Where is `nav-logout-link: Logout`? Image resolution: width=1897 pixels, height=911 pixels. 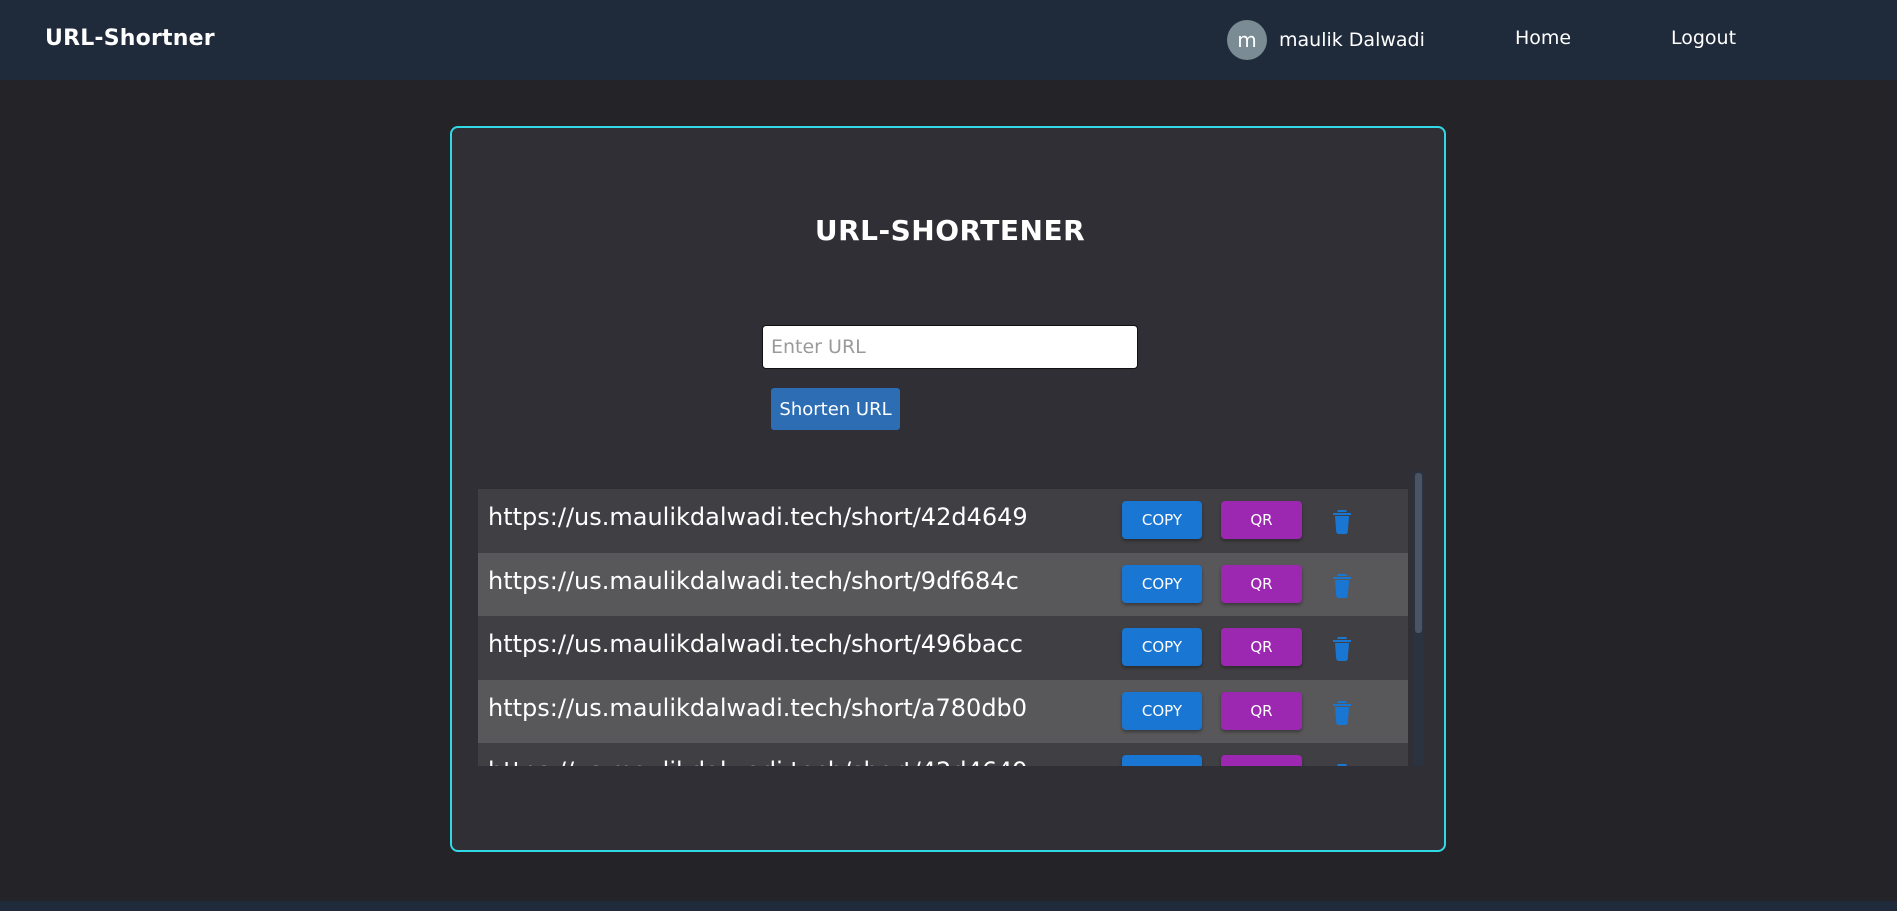
nav-logout-link: Logout is located at coordinates (1703, 38).